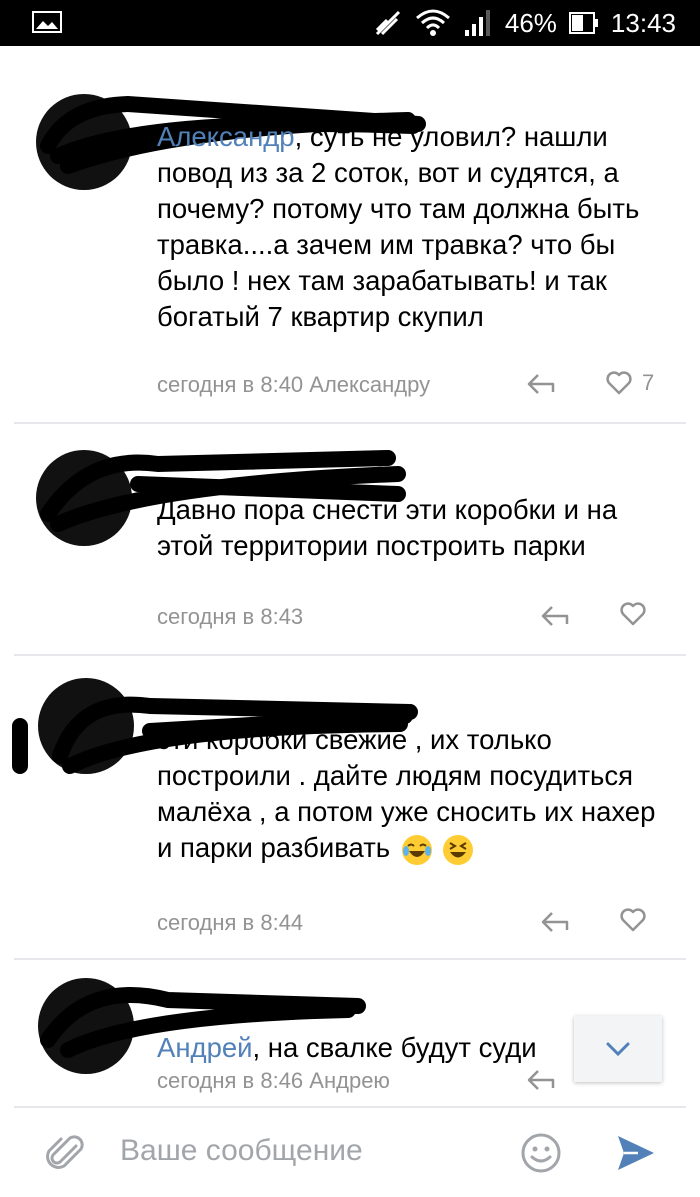 This screenshot has height=1197, width=700. I want to click on like-button: 7, so click(630, 383).